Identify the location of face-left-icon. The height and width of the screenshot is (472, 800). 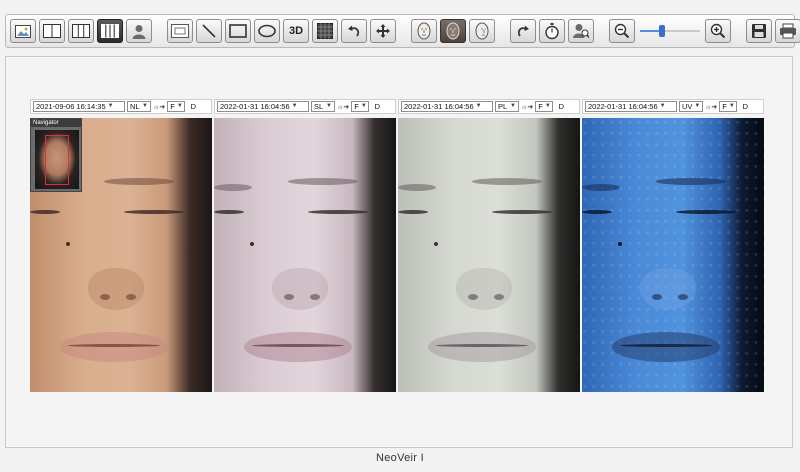
(453, 31).